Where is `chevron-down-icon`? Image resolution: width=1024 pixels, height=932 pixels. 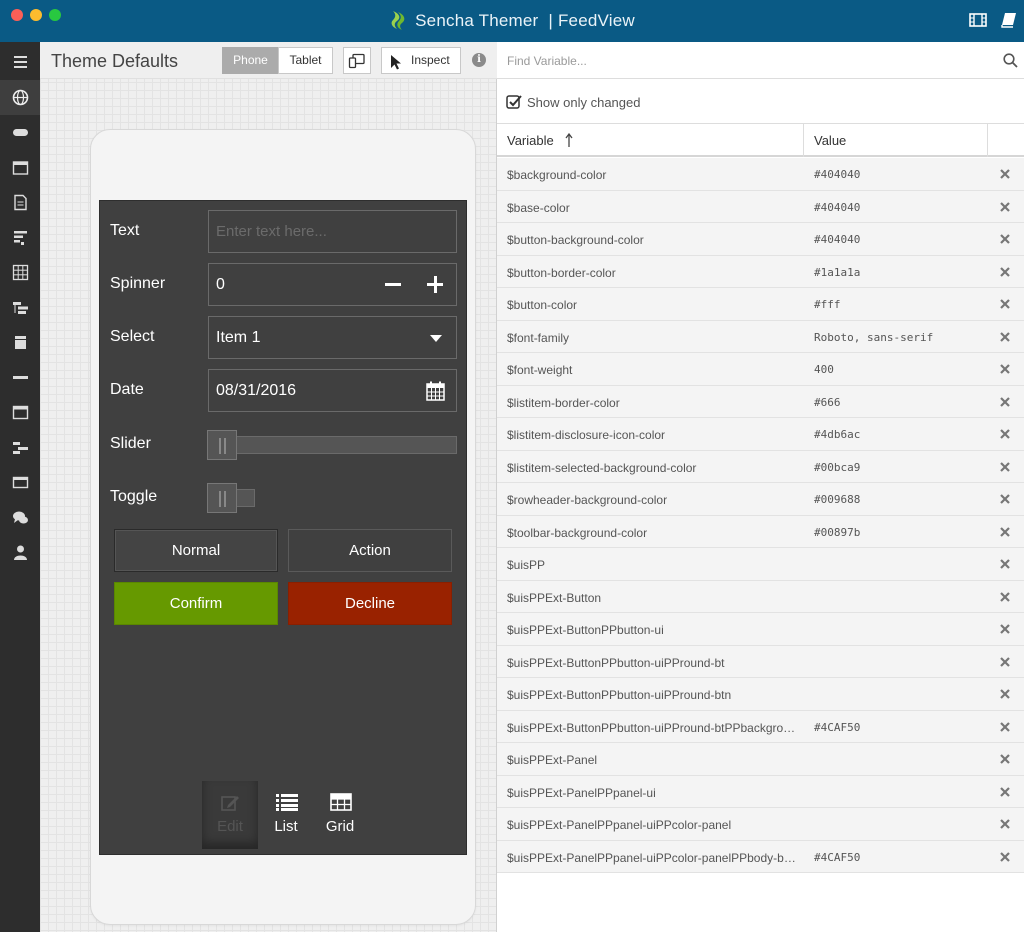 chevron-down-icon is located at coordinates (436, 338).